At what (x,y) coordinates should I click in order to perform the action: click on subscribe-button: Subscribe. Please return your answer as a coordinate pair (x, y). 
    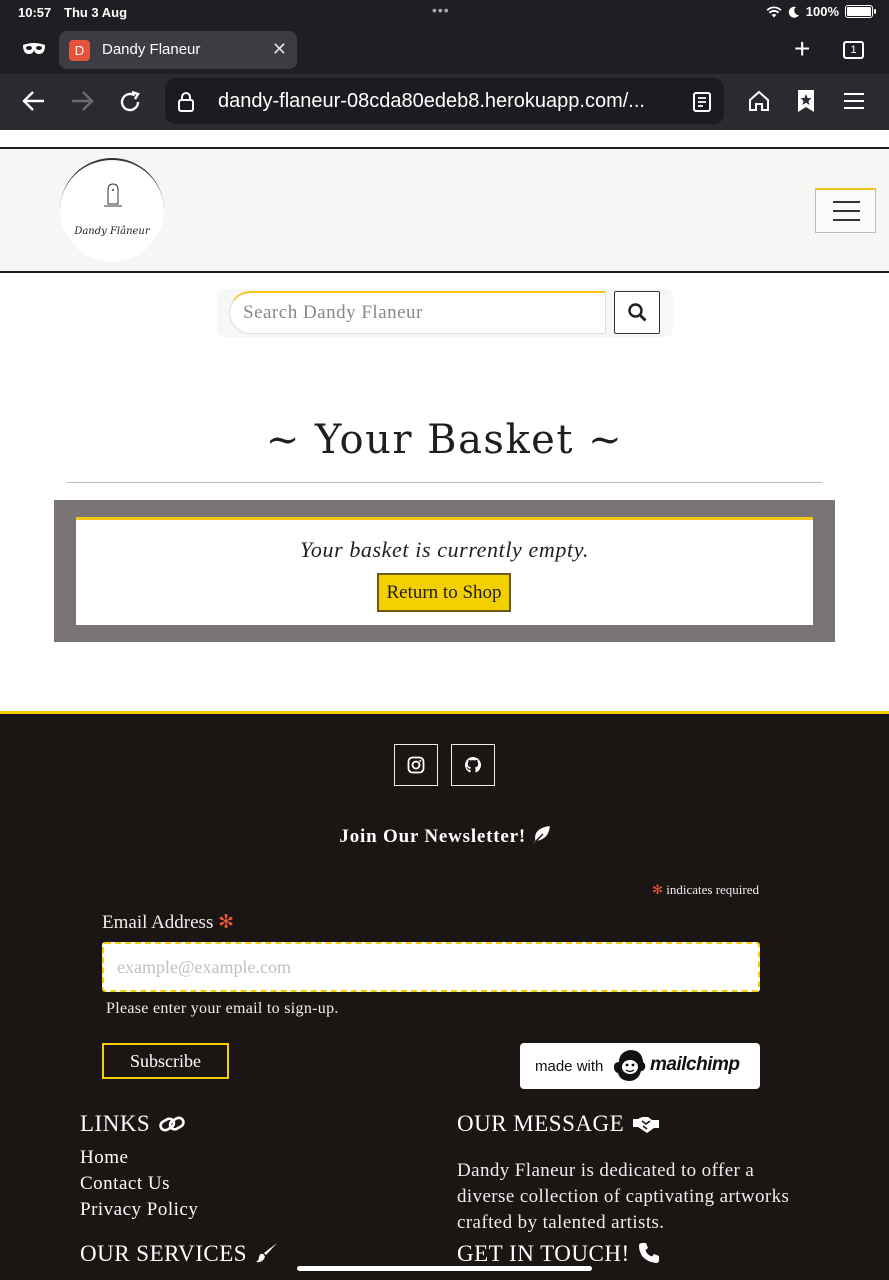
    Looking at the image, I should click on (165, 1061).